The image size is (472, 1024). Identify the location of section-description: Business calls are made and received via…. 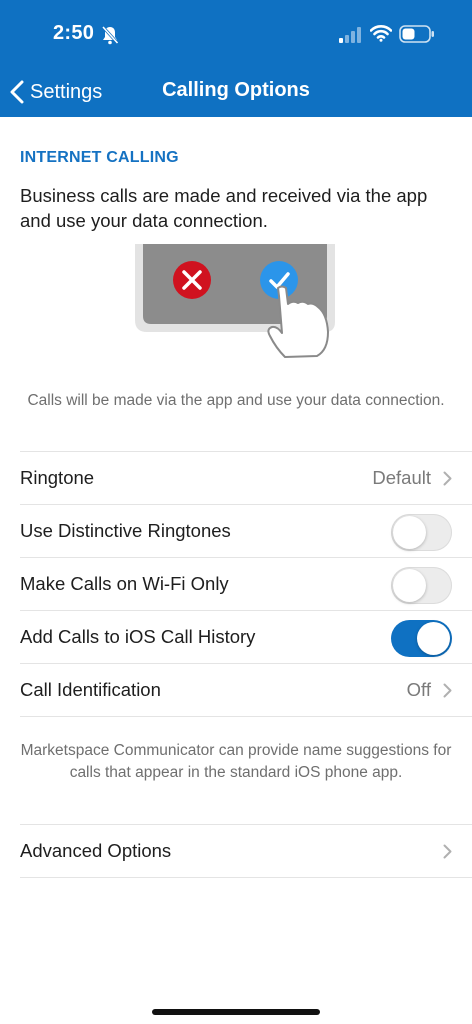
(224, 208).